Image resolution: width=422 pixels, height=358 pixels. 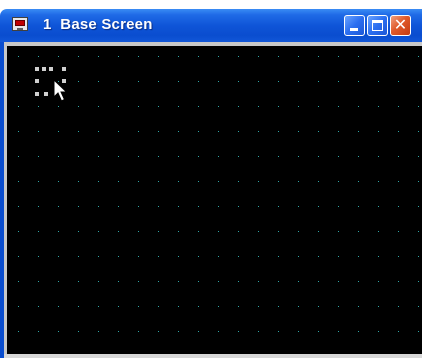 I want to click on screen-icon, so click(x=20, y=24).